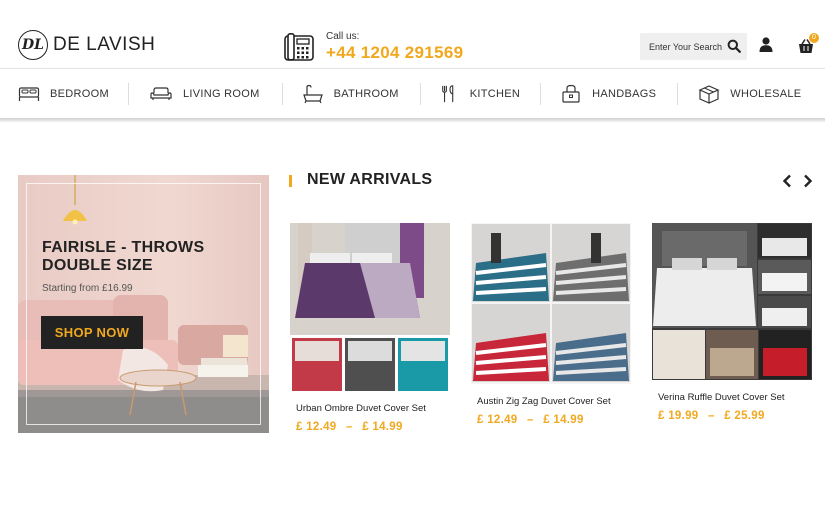  Describe the element at coordinates (814, 38) in the screenshot. I see `cart-count-badge: 0` at that location.